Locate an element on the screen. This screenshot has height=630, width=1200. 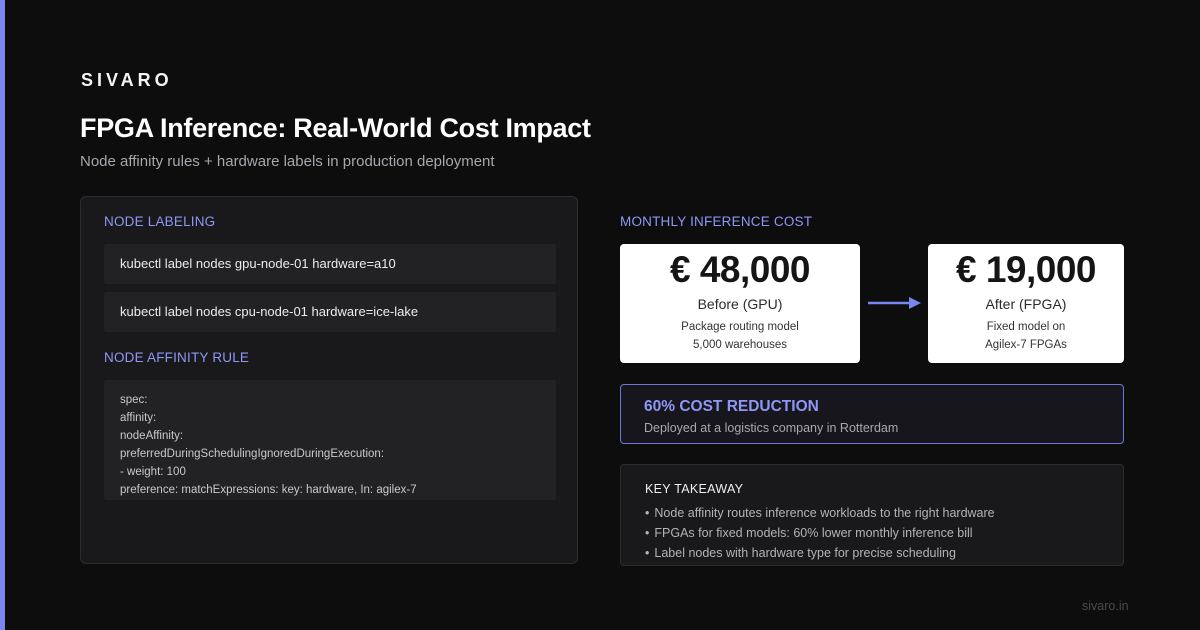
cost-before-caption: Before (GPU) is located at coordinates (740, 304).